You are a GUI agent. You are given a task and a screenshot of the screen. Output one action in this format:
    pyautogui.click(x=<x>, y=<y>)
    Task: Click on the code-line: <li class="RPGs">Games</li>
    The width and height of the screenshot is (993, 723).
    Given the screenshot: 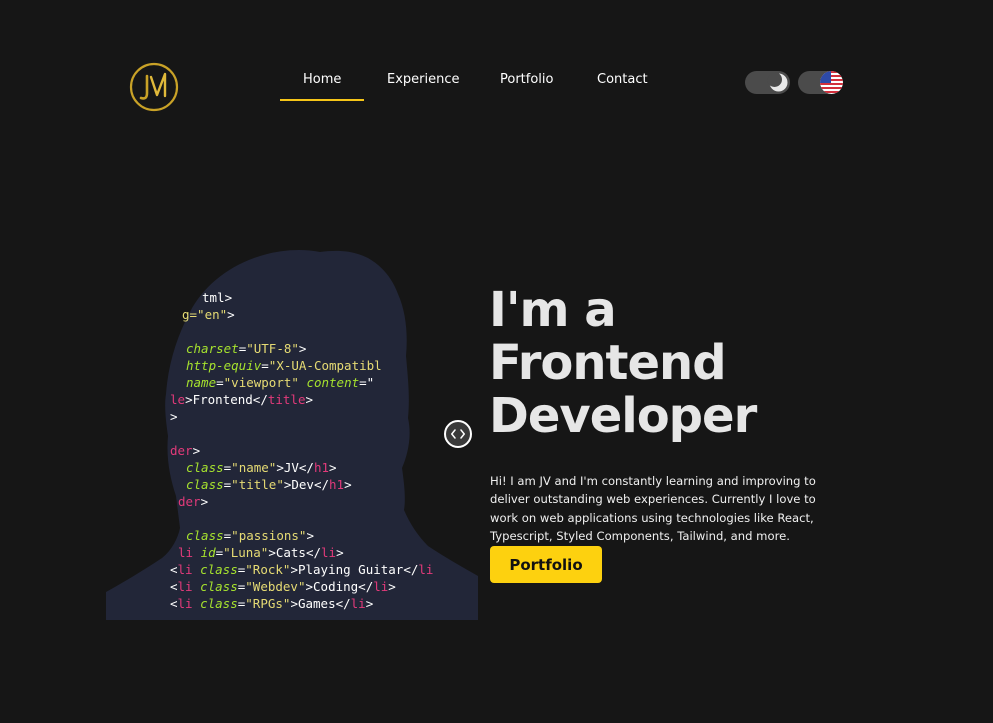 What is the action you would take?
    pyautogui.click(x=272, y=603)
    